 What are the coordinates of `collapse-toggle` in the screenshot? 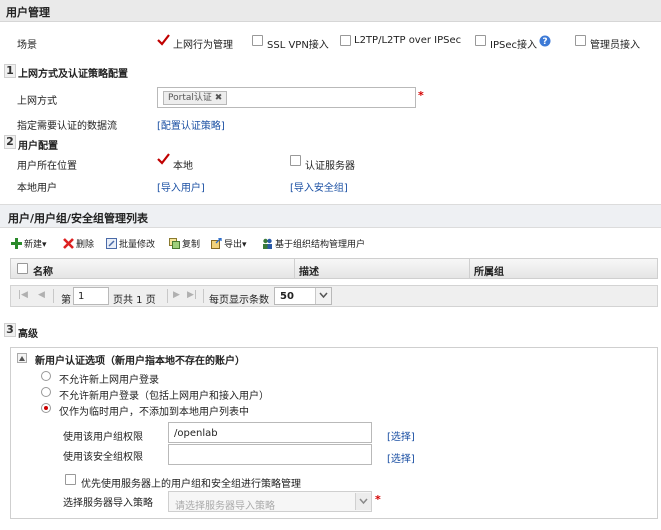 It's located at (22, 358).